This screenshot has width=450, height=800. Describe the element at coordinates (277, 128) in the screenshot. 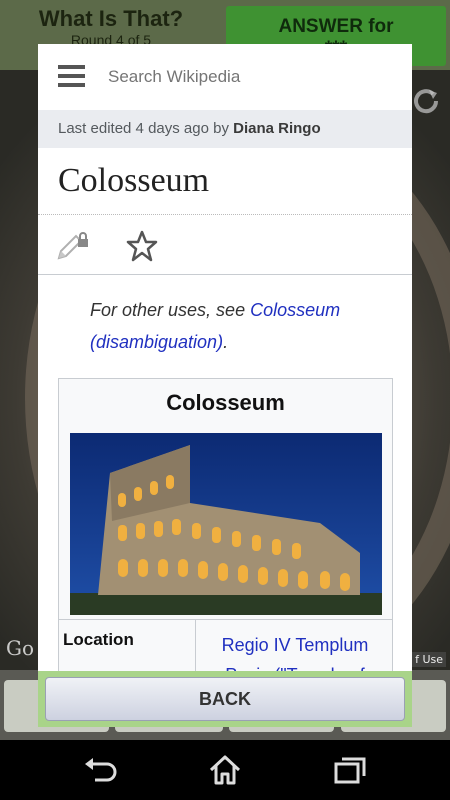

I see `last-edited-user: Diana Ringo` at that location.